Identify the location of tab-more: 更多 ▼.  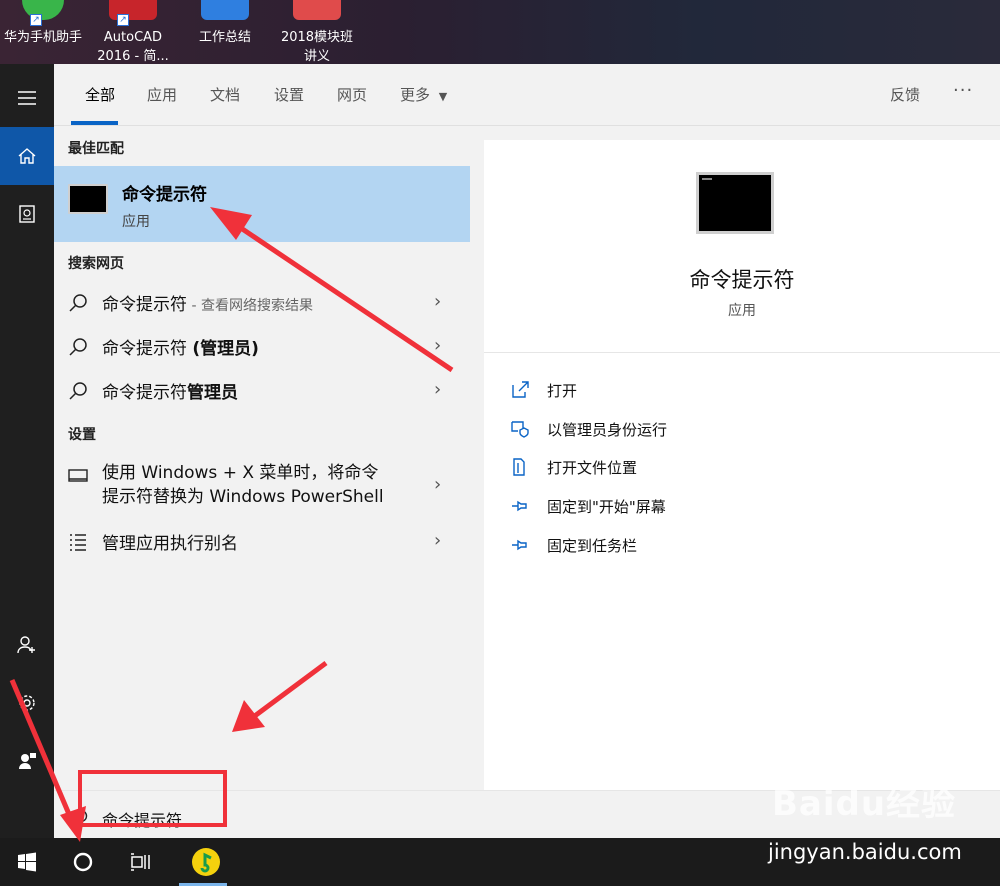
(423, 94).